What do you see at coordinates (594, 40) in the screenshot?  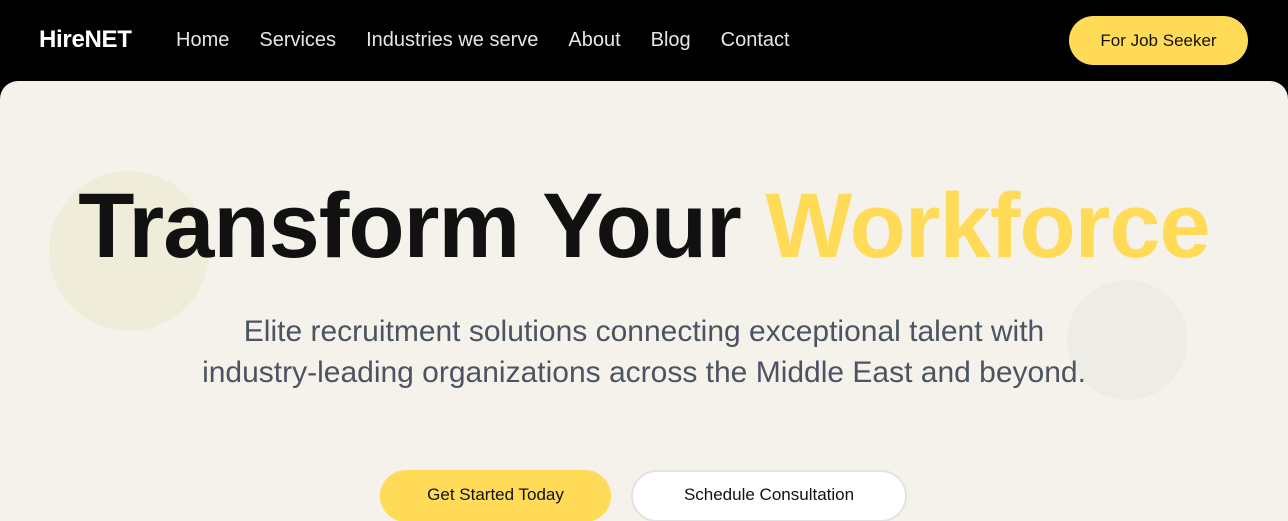 I see `nav-link-about: About` at bounding box center [594, 40].